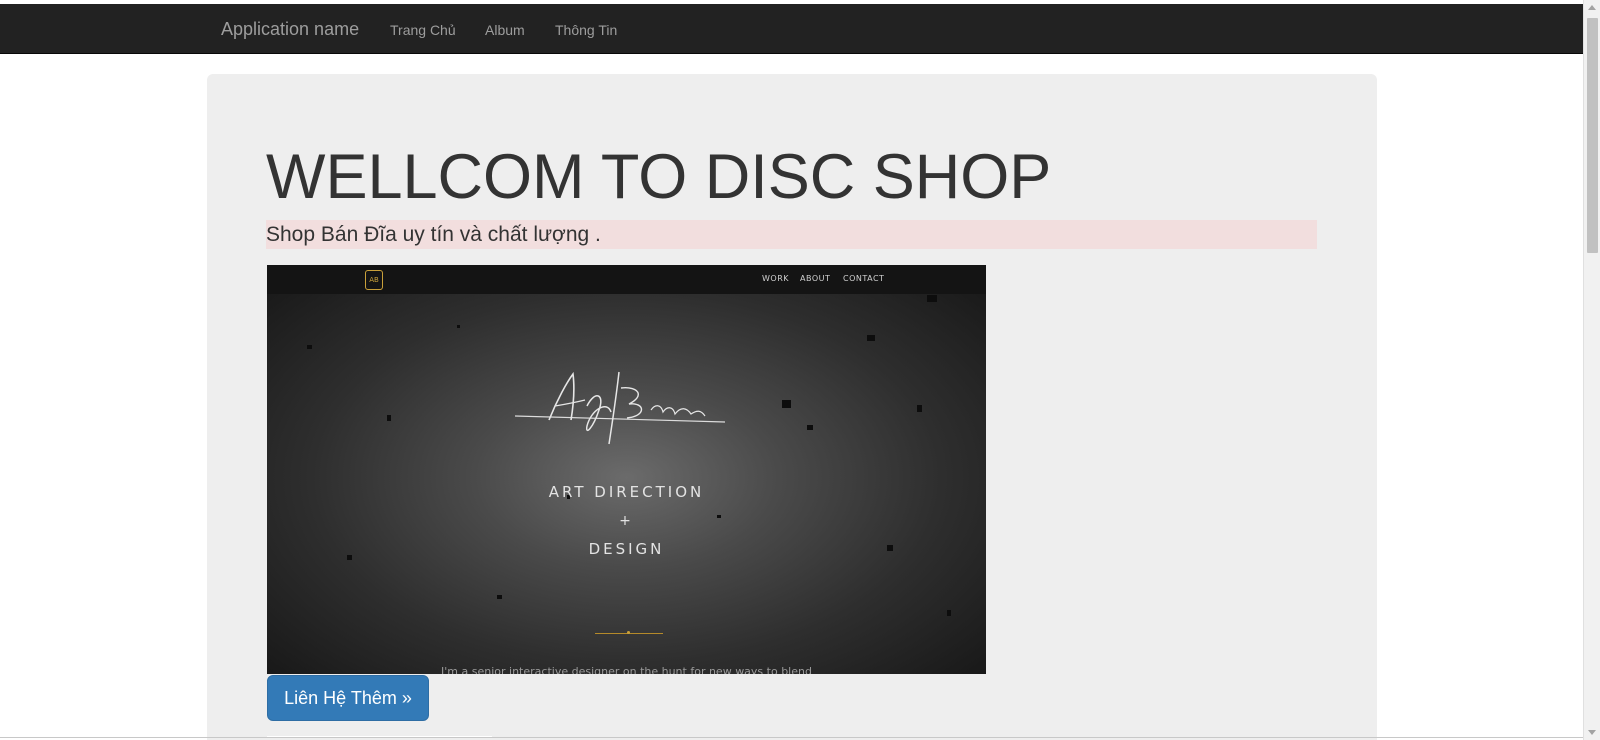 The height and width of the screenshot is (740, 1600). I want to click on hero-plus: +, so click(626, 521).